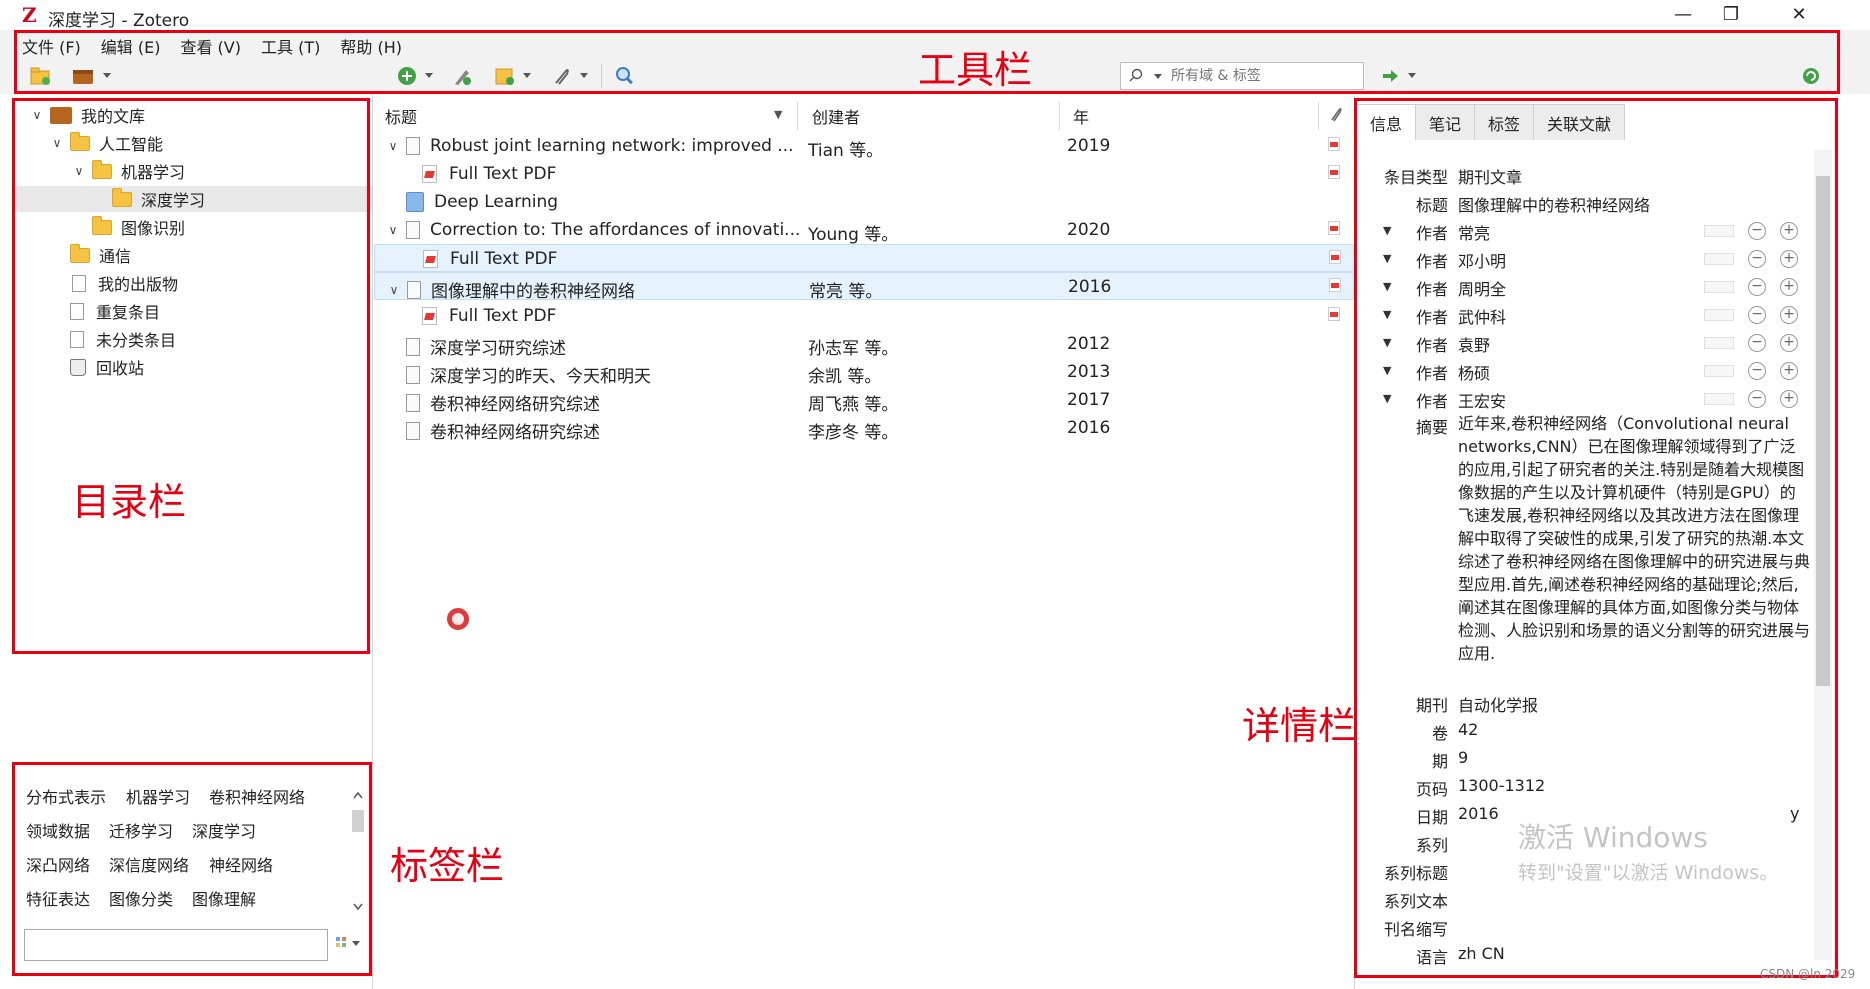  Describe the element at coordinates (119, 21) in the screenshot. I see `window-title: 深度学习 - Zotero` at that location.